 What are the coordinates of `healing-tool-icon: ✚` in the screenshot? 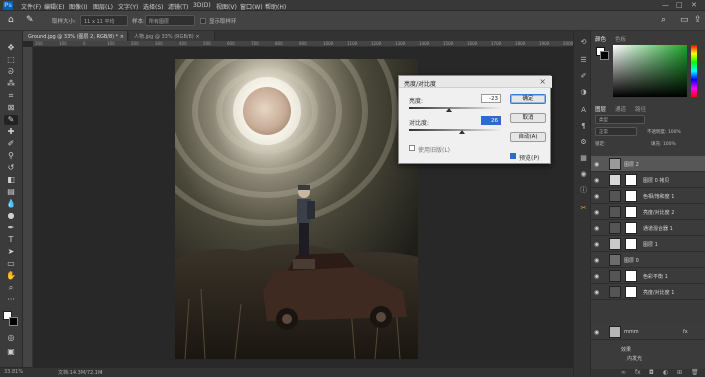 It's located at (11, 132).